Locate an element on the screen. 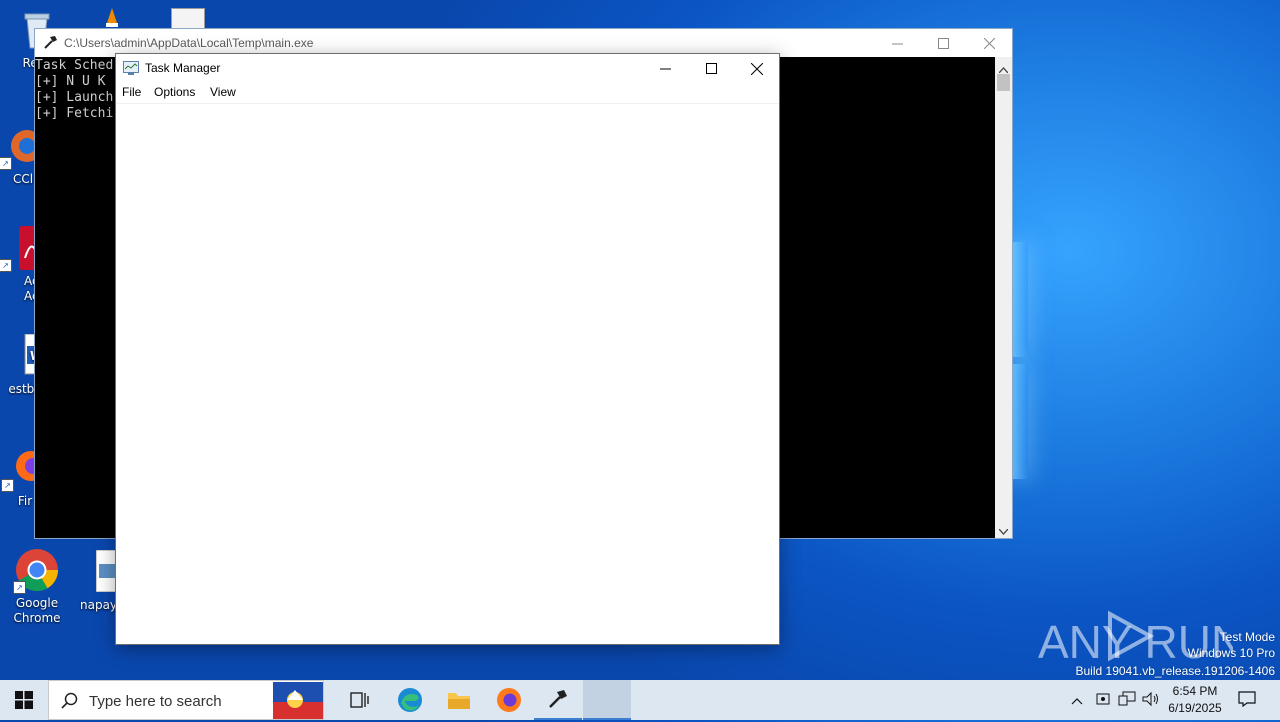 The height and width of the screenshot is (722, 1280). task-manager-maximize-button is located at coordinates (711, 68).